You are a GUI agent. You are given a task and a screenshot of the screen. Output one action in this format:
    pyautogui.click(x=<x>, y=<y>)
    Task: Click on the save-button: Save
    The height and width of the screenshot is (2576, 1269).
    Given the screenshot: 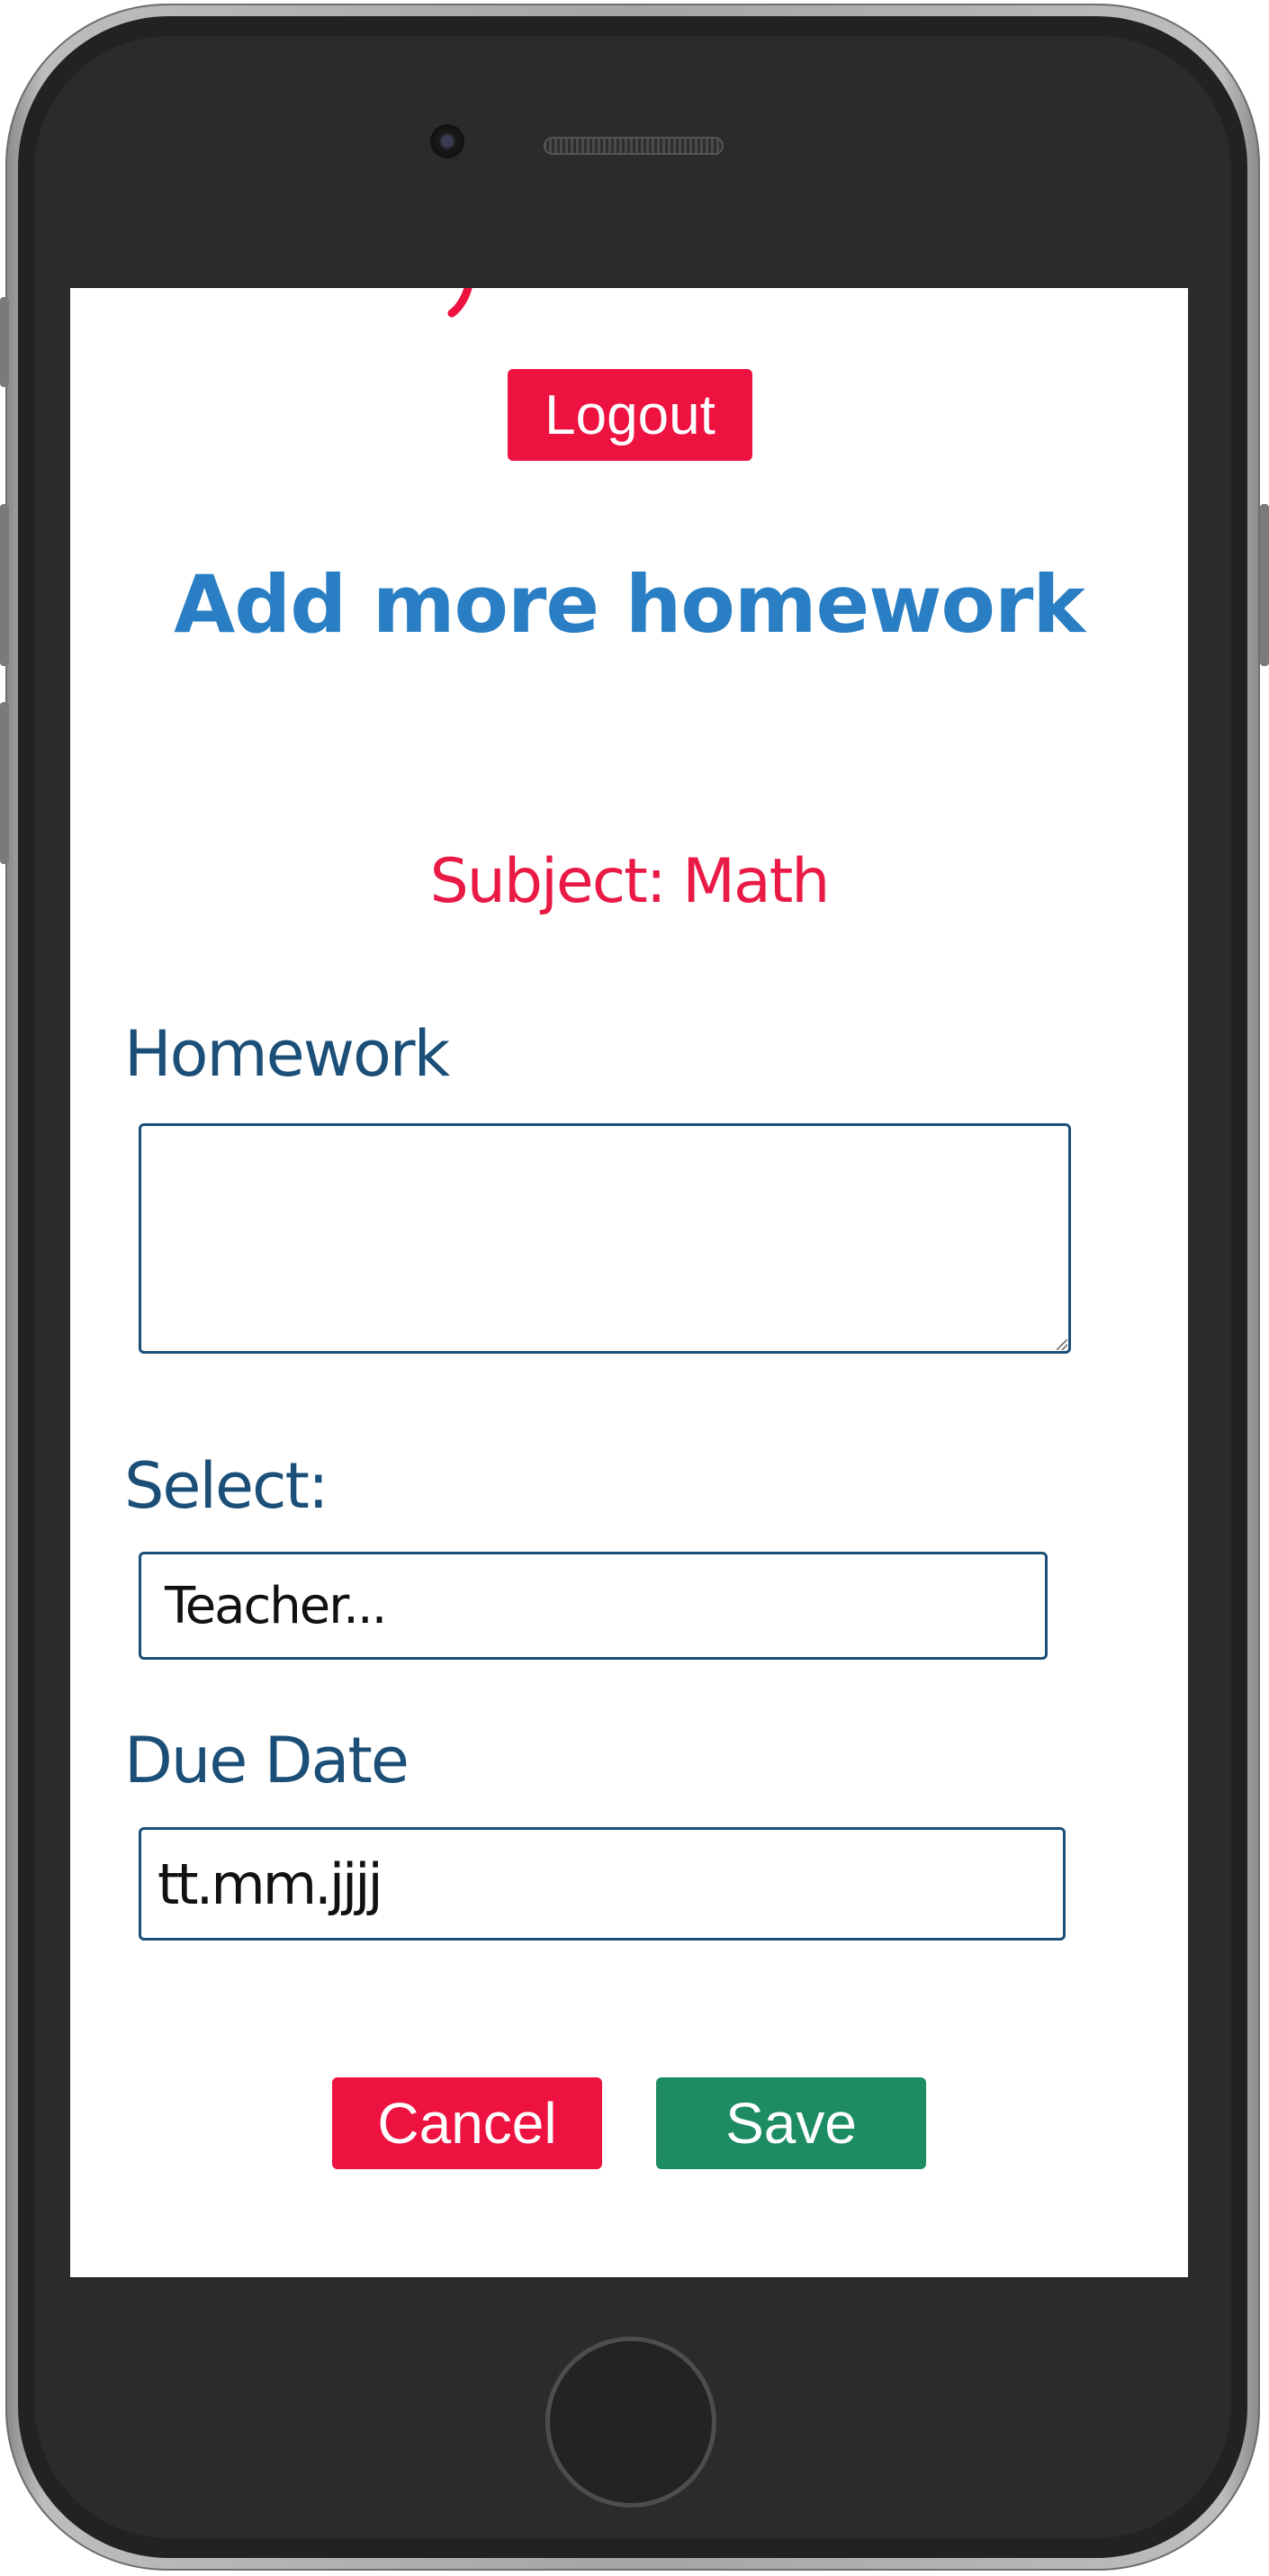 What is the action you would take?
    pyautogui.click(x=791, y=2123)
    